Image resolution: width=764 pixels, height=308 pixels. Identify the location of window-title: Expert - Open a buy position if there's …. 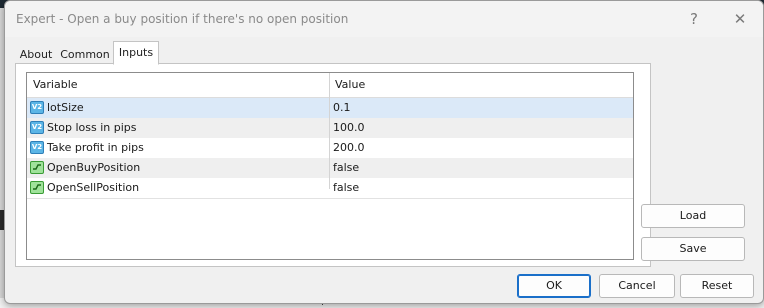
(182, 19).